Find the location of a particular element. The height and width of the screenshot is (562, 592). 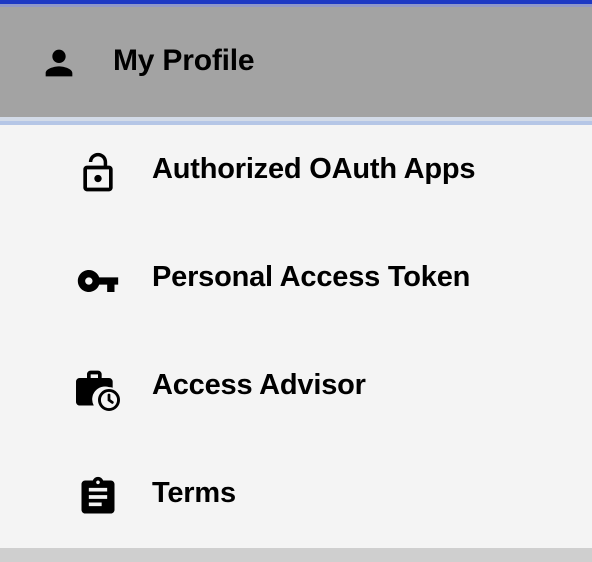

lock-open-icon is located at coordinates (98, 173).